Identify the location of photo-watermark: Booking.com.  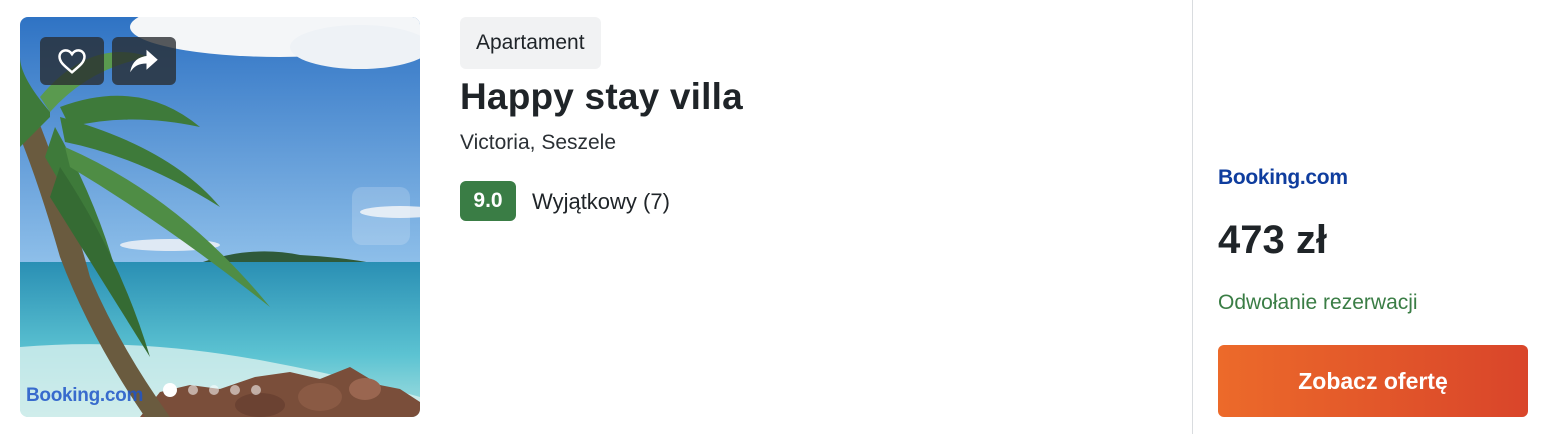
(85, 395).